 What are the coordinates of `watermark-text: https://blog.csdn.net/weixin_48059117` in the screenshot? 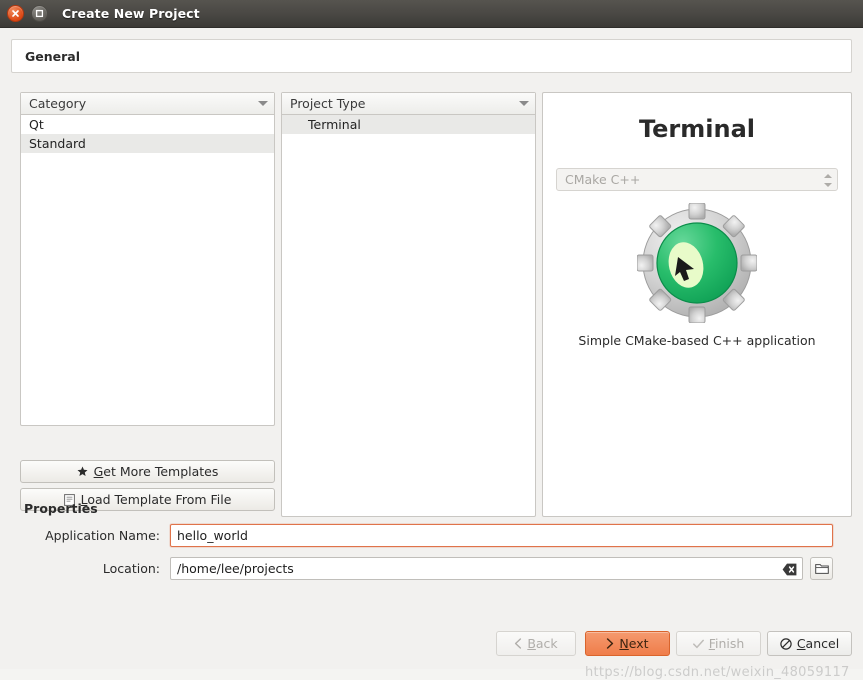 It's located at (717, 672).